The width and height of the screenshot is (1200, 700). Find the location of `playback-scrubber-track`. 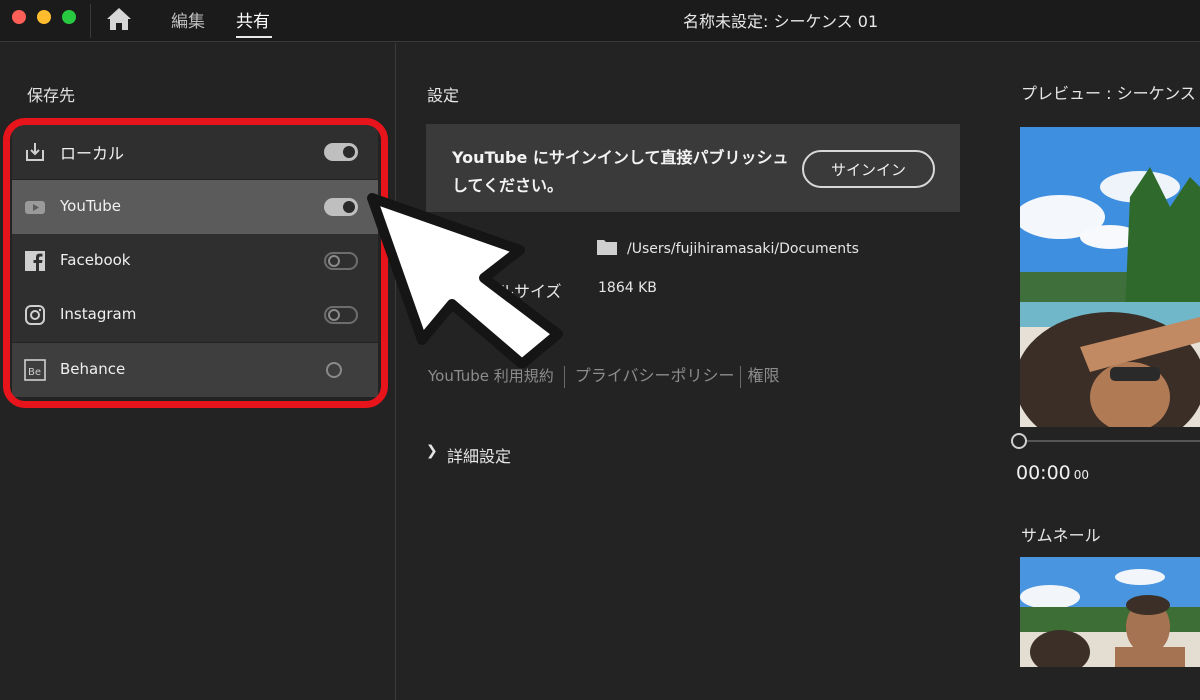

playback-scrubber-track is located at coordinates (1109, 441).